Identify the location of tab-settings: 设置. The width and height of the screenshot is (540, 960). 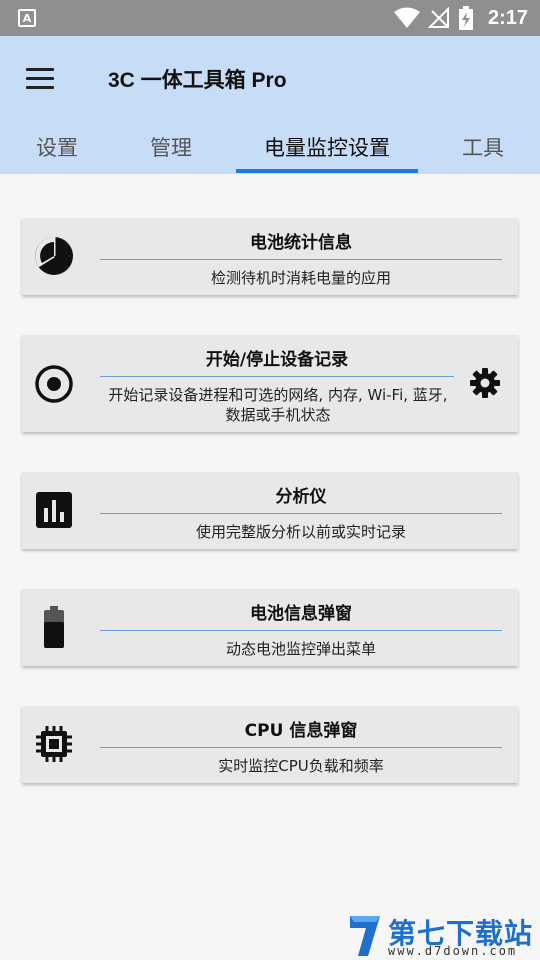
(57, 147).